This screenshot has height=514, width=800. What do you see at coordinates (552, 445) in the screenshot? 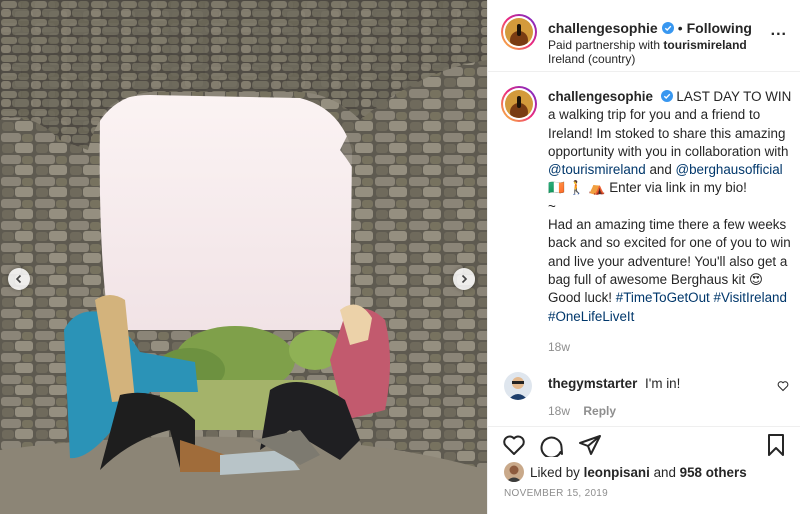
I see `comment-bubble-icon` at bounding box center [552, 445].